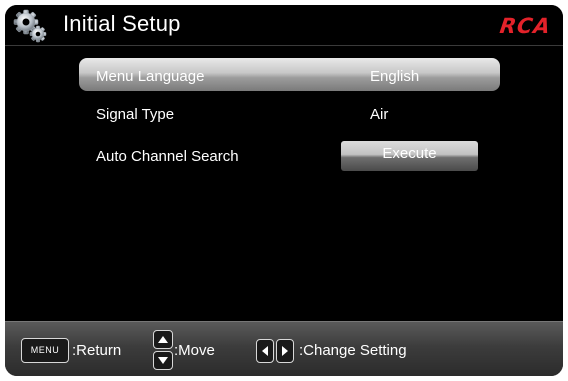  Describe the element at coordinates (353, 350) in the screenshot. I see `change-setting-hint: :Change Setting` at that location.